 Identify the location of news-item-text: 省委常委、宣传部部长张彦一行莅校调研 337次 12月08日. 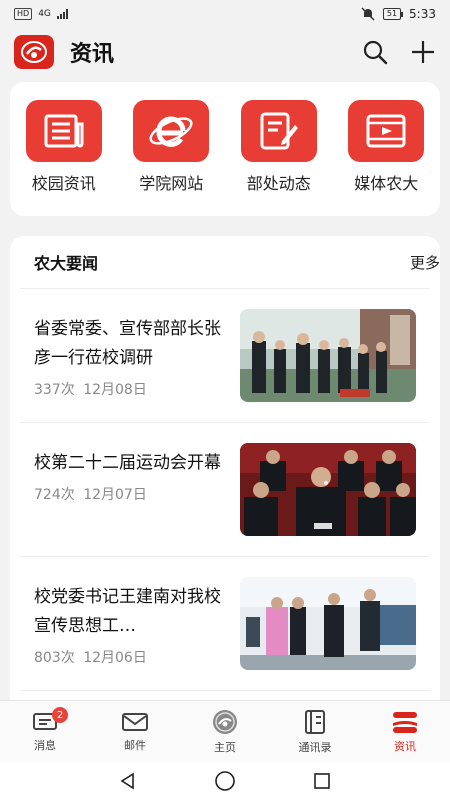
(122, 355).